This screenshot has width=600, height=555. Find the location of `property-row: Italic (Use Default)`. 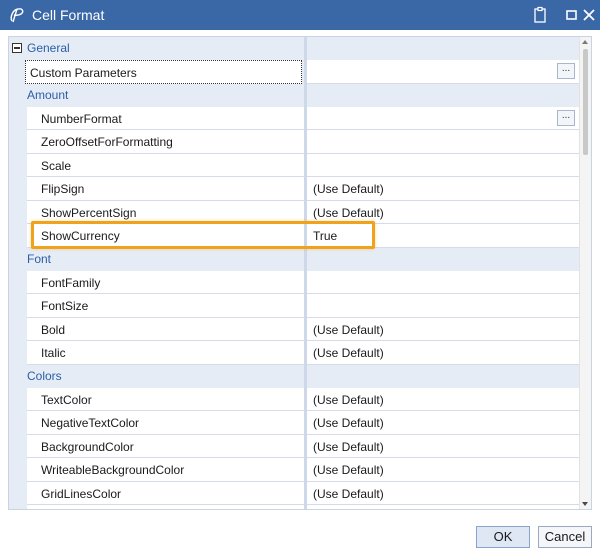

property-row: Italic (Use Default) is located at coordinates (294, 353).